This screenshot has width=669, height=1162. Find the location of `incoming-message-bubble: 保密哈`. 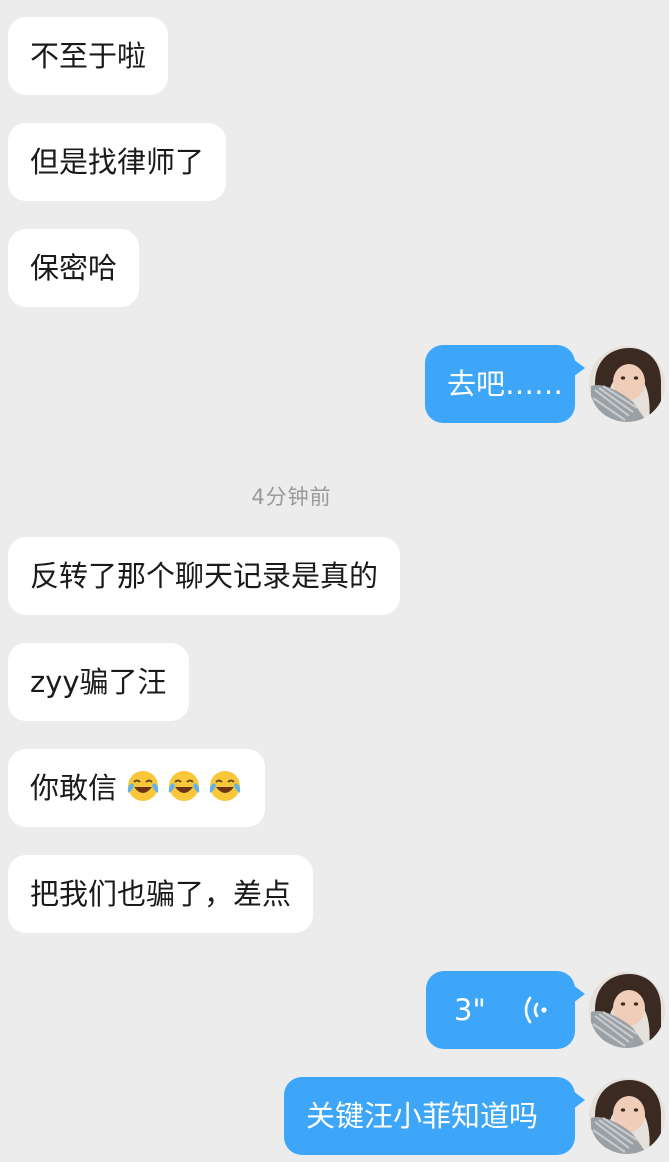

incoming-message-bubble: 保密哈 is located at coordinates (74, 268).